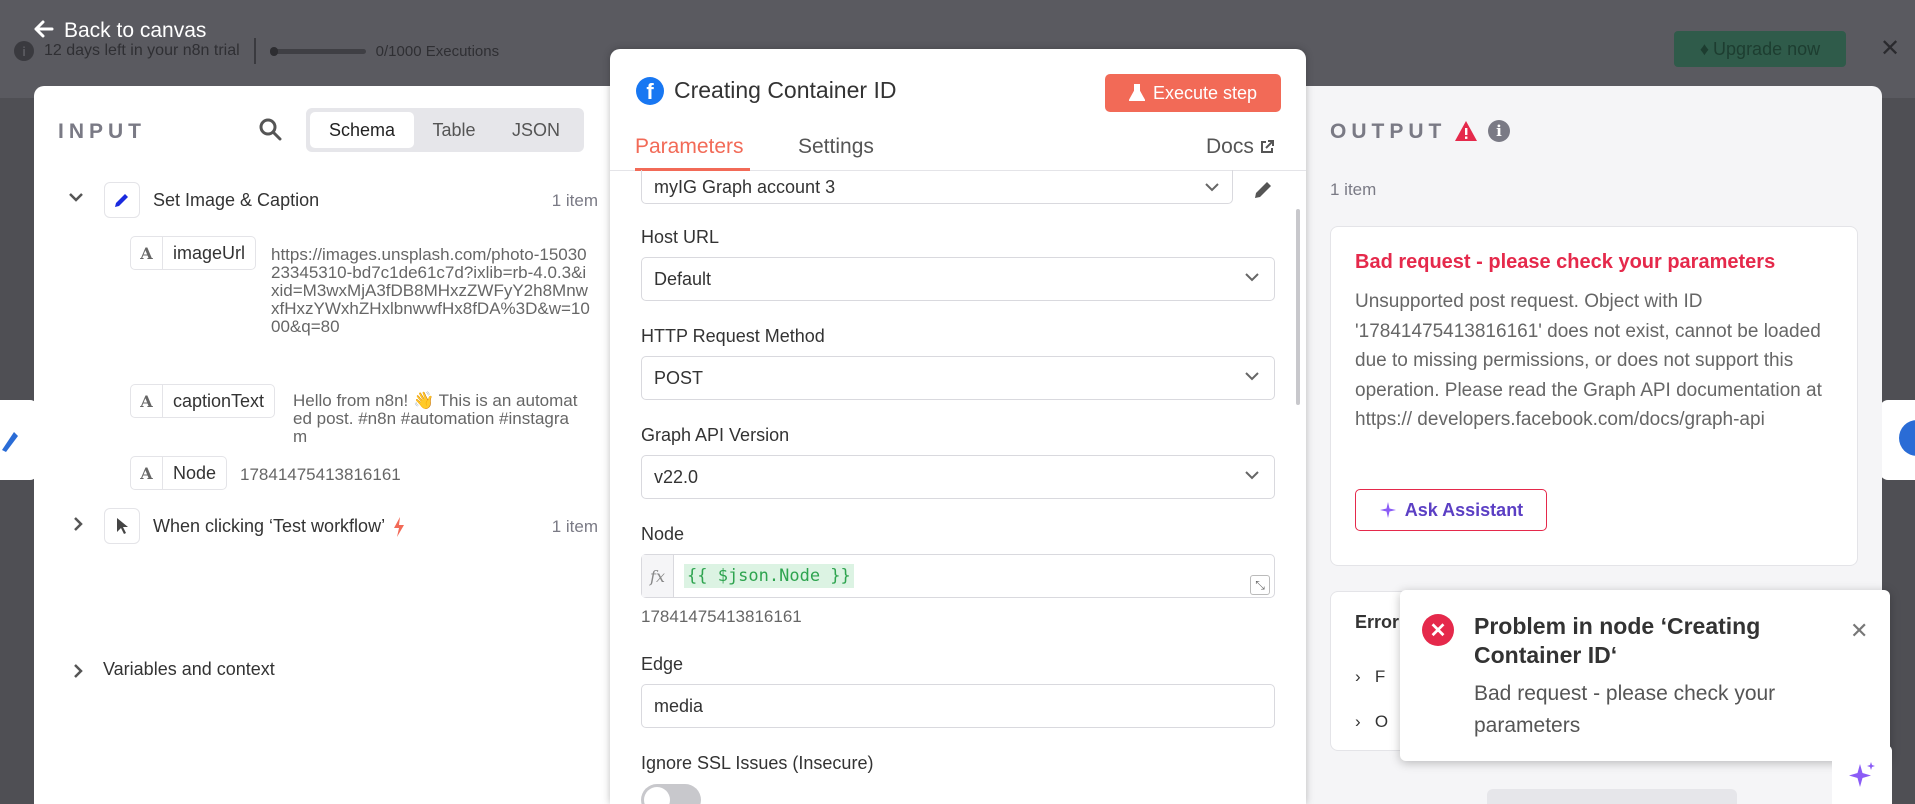 The height and width of the screenshot is (804, 1915). I want to click on bottom-bar, so click(1612, 796).